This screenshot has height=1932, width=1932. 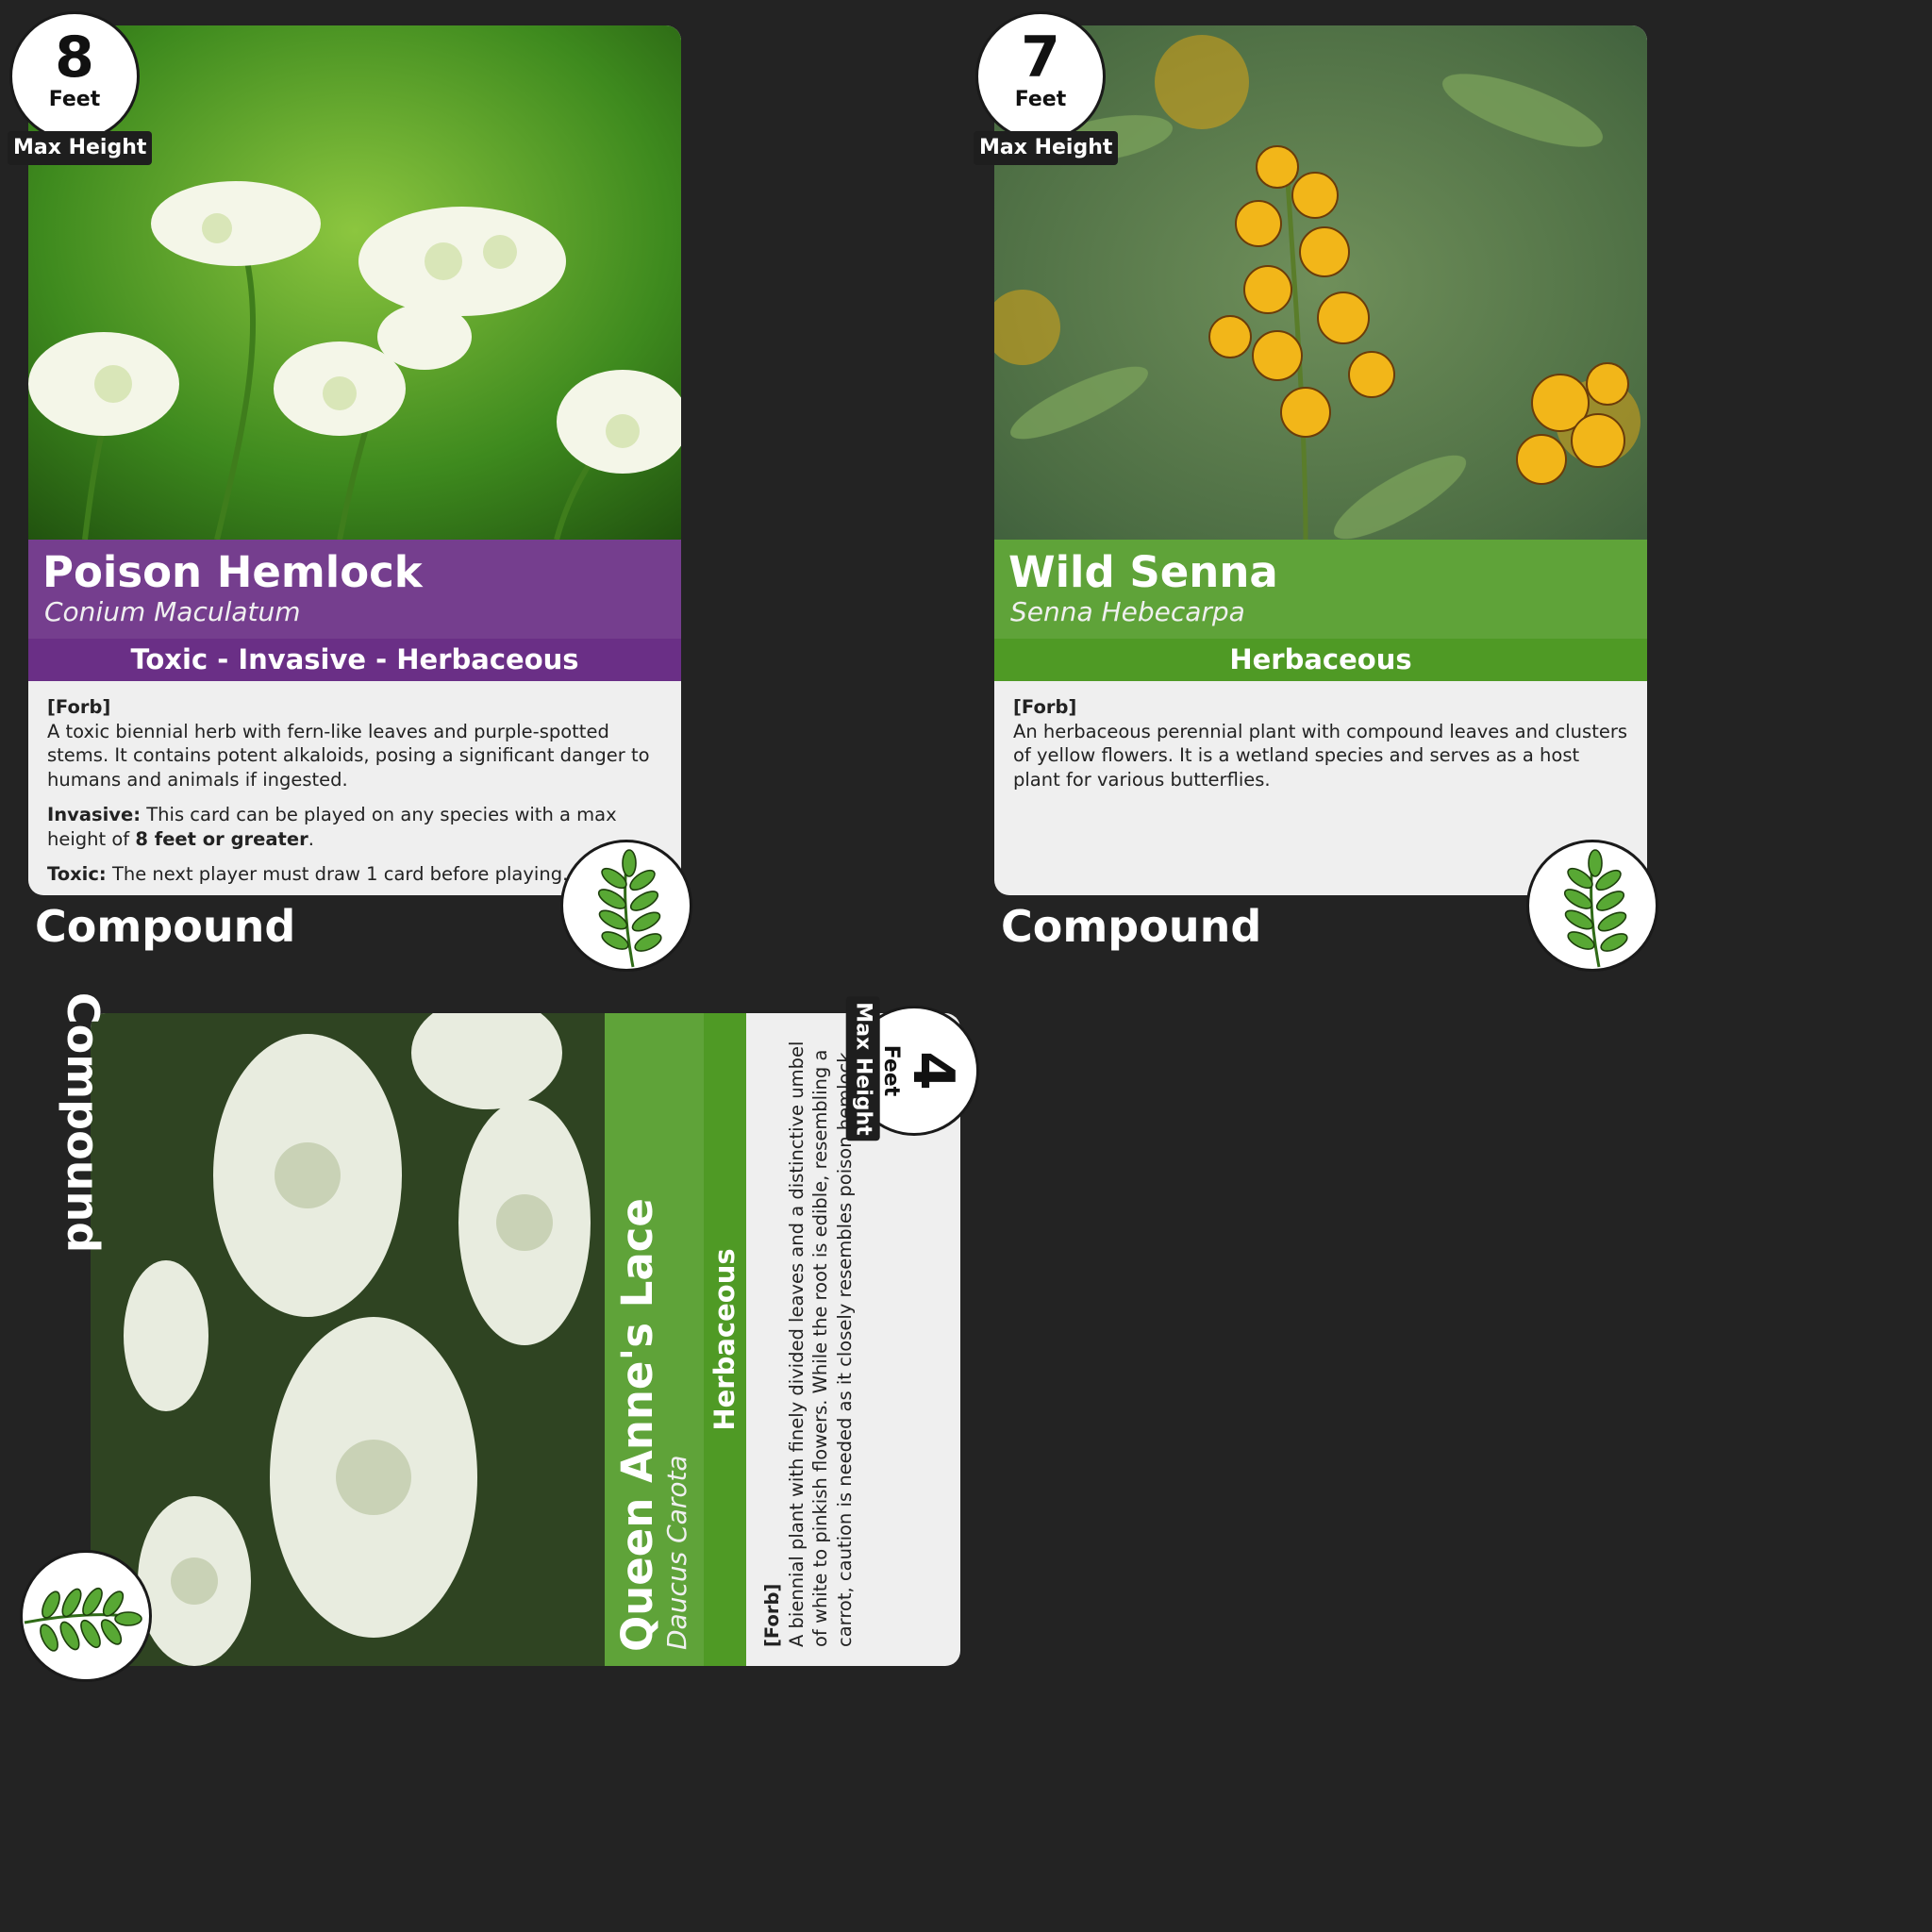 What do you see at coordinates (232, 572) in the screenshot?
I see `card-title: Poison Hemlock` at bounding box center [232, 572].